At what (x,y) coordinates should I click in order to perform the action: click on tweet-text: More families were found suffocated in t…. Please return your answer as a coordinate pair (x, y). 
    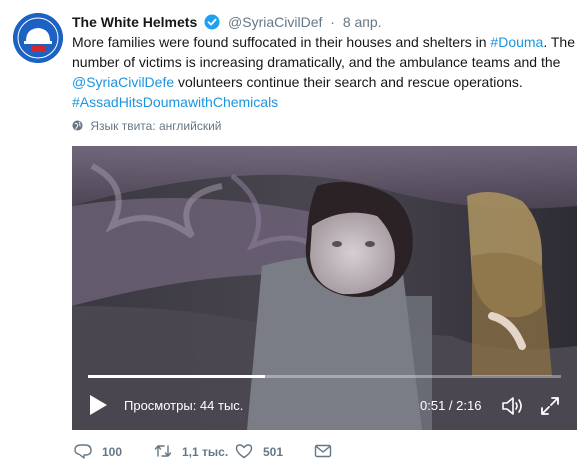
    Looking at the image, I should click on (326, 72).